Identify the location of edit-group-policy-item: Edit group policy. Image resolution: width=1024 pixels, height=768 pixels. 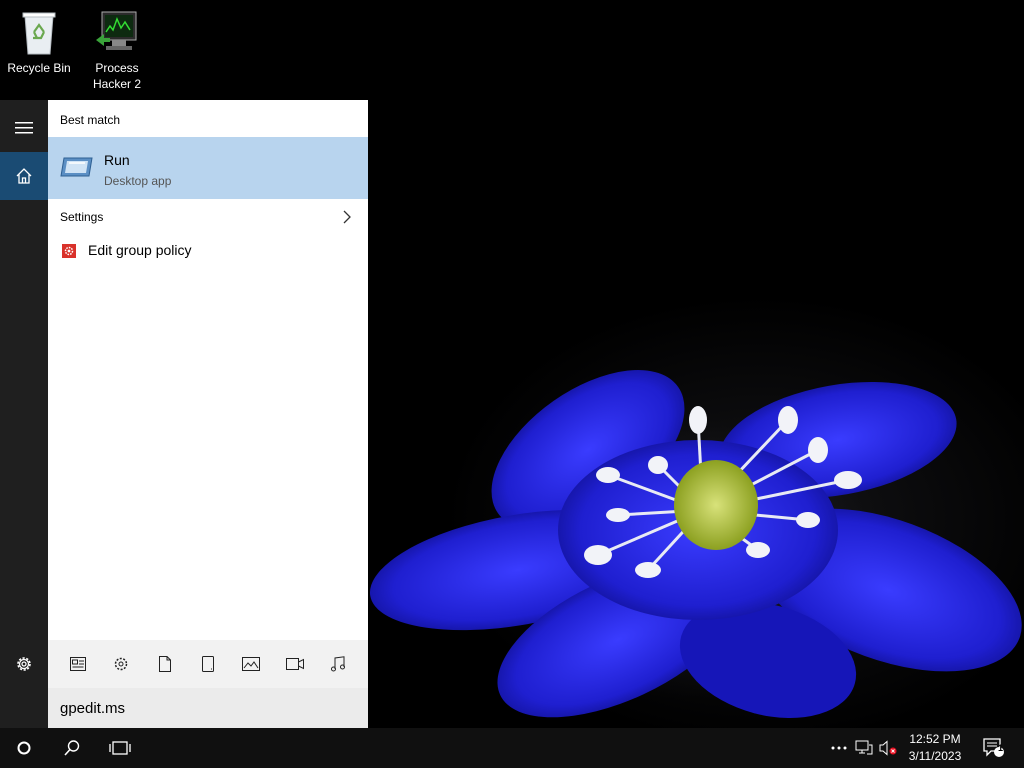
(208, 251).